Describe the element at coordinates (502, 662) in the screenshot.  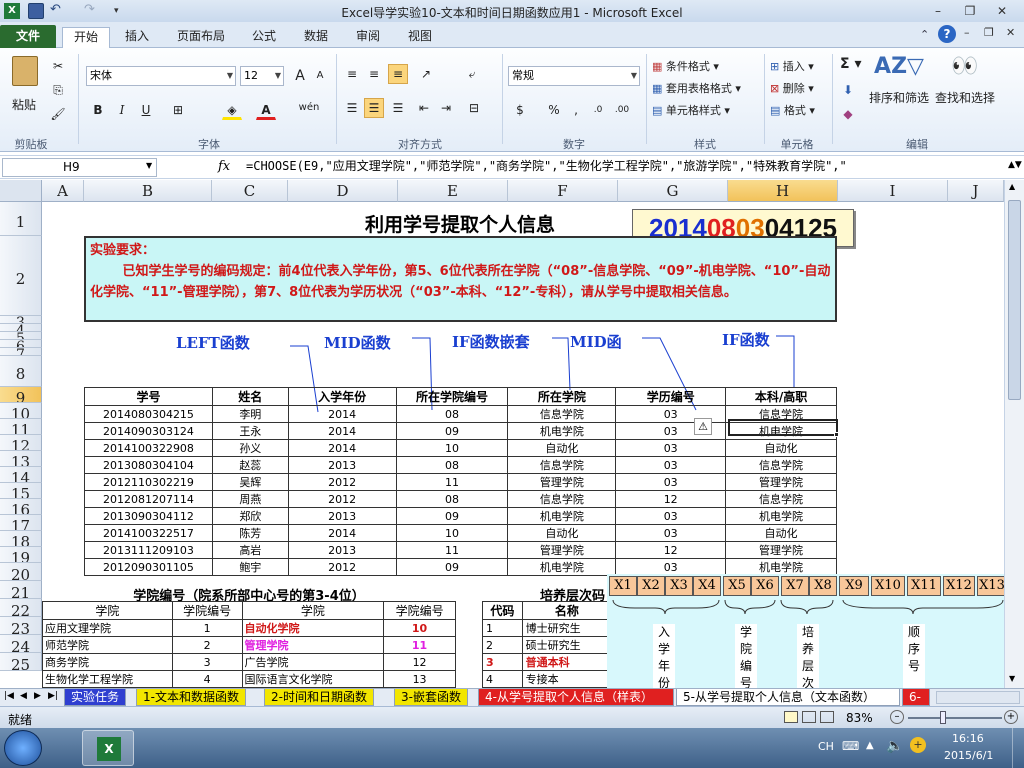
I see `table-cell: 3` at that location.